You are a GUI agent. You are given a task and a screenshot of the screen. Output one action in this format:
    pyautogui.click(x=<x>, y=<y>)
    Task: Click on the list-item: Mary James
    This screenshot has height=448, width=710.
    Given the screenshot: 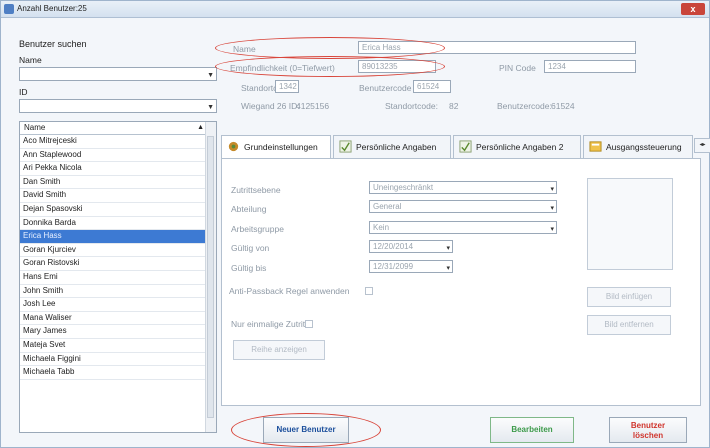 What is the action you would take?
    pyautogui.click(x=113, y=332)
    